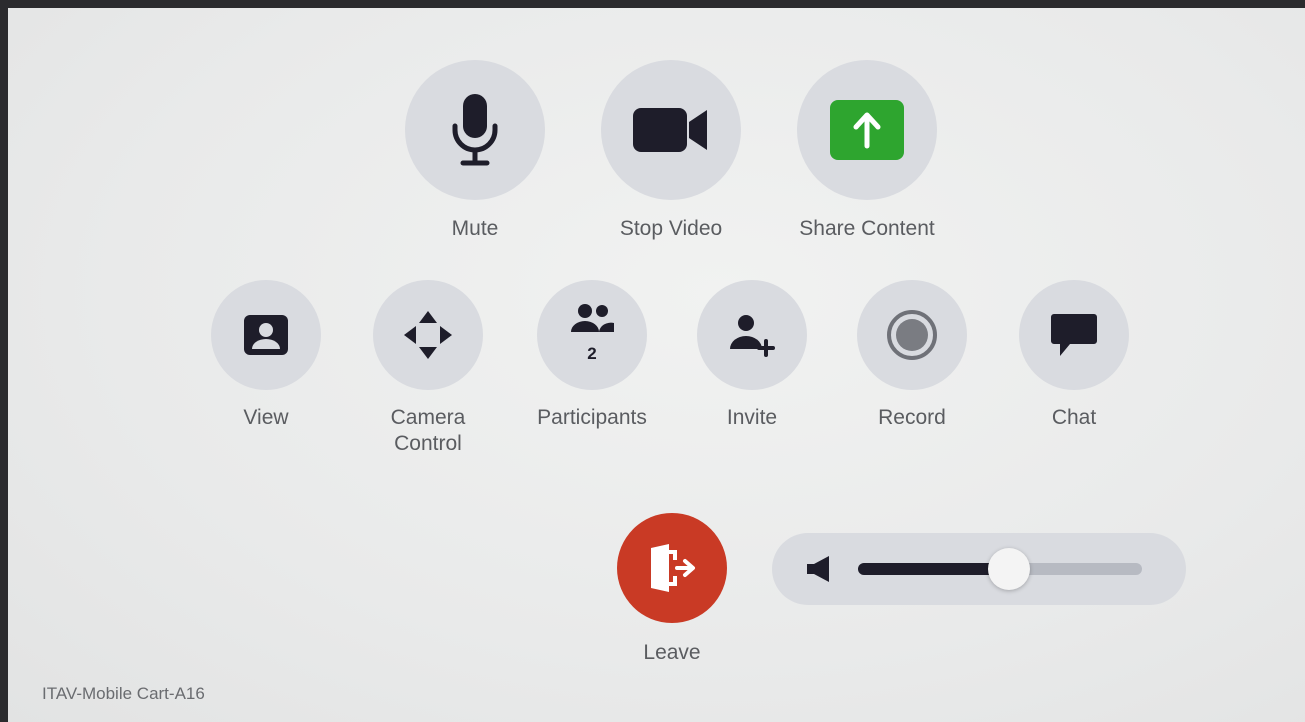  I want to click on microphone-icon, so click(475, 130).